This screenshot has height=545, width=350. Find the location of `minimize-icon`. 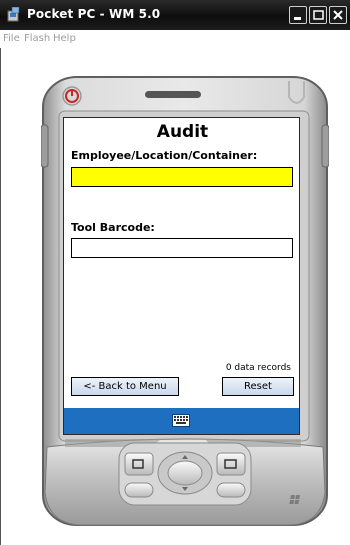

minimize-icon is located at coordinates (297, 18).